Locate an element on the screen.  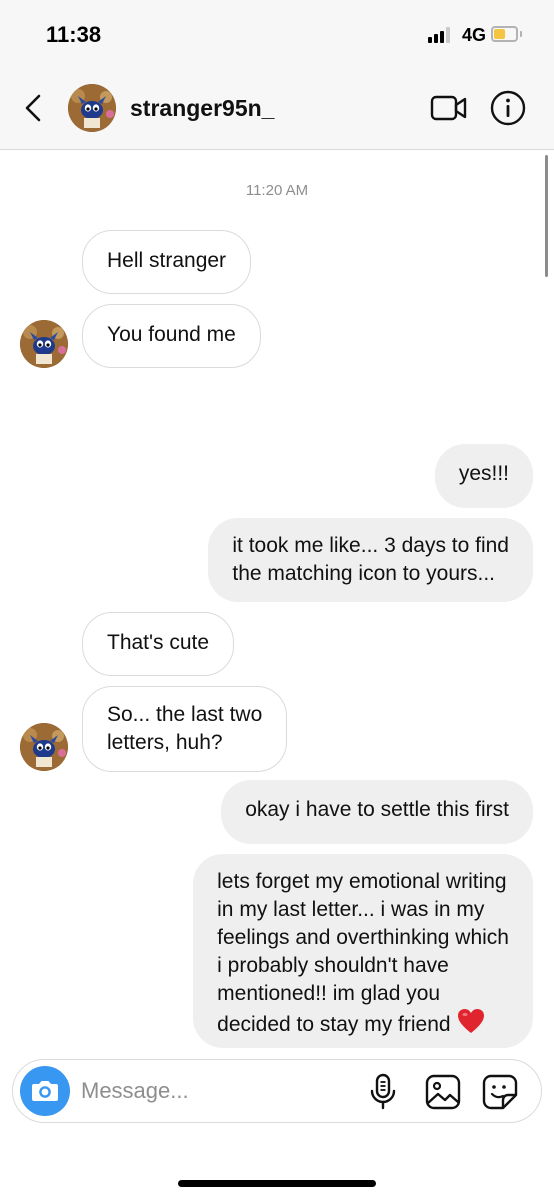
message-bubble-incoming: So... the last two letters, huh? is located at coordinates (185, 729).